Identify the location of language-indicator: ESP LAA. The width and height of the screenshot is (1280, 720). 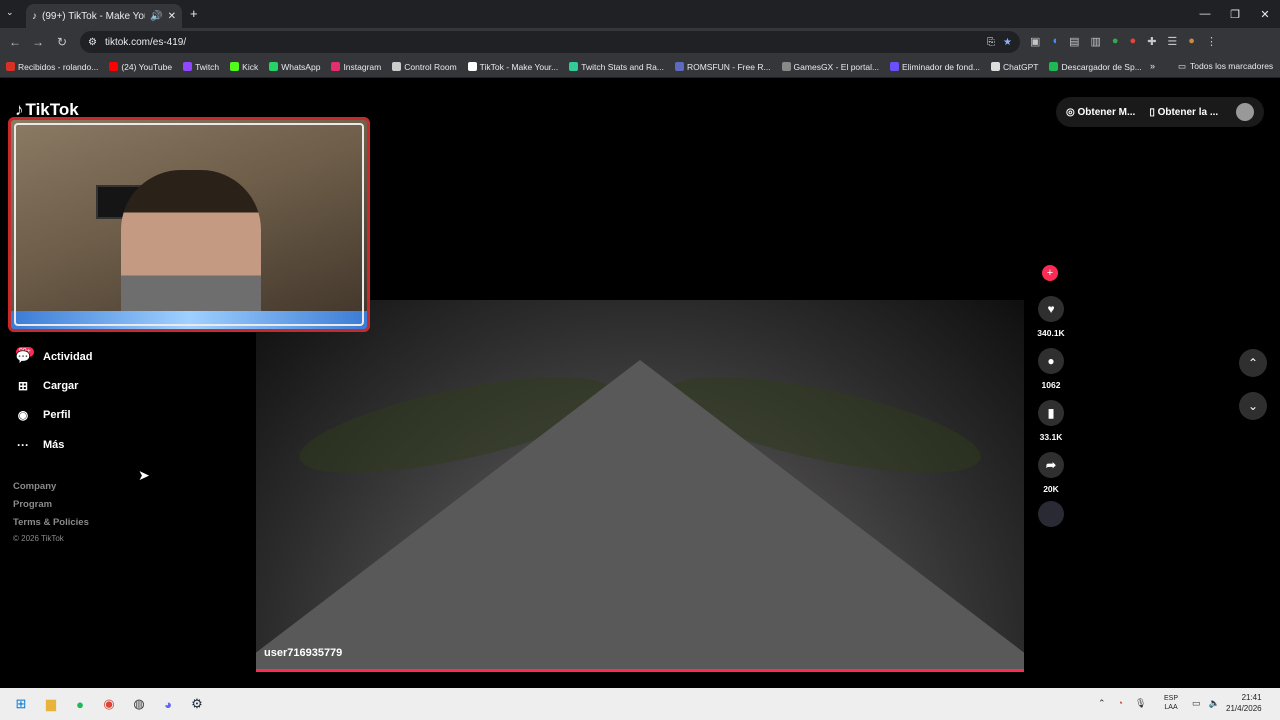
(1171, 703).